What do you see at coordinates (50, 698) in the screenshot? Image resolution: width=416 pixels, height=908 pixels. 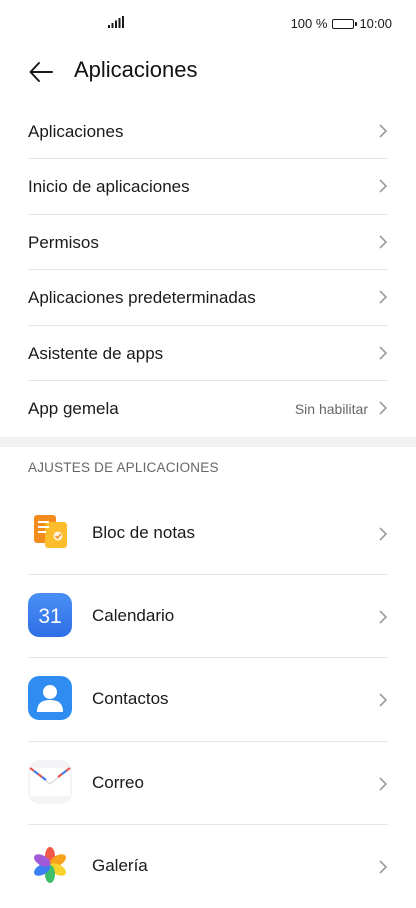 I see `contacts-icon` at bounding box center [50, 698].